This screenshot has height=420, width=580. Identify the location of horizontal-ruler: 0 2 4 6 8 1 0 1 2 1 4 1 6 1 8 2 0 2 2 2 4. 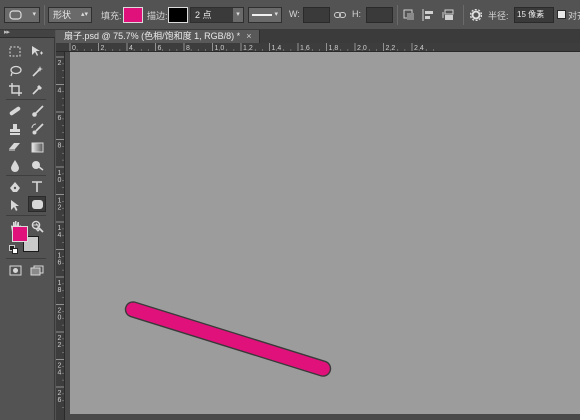
(318, 47).